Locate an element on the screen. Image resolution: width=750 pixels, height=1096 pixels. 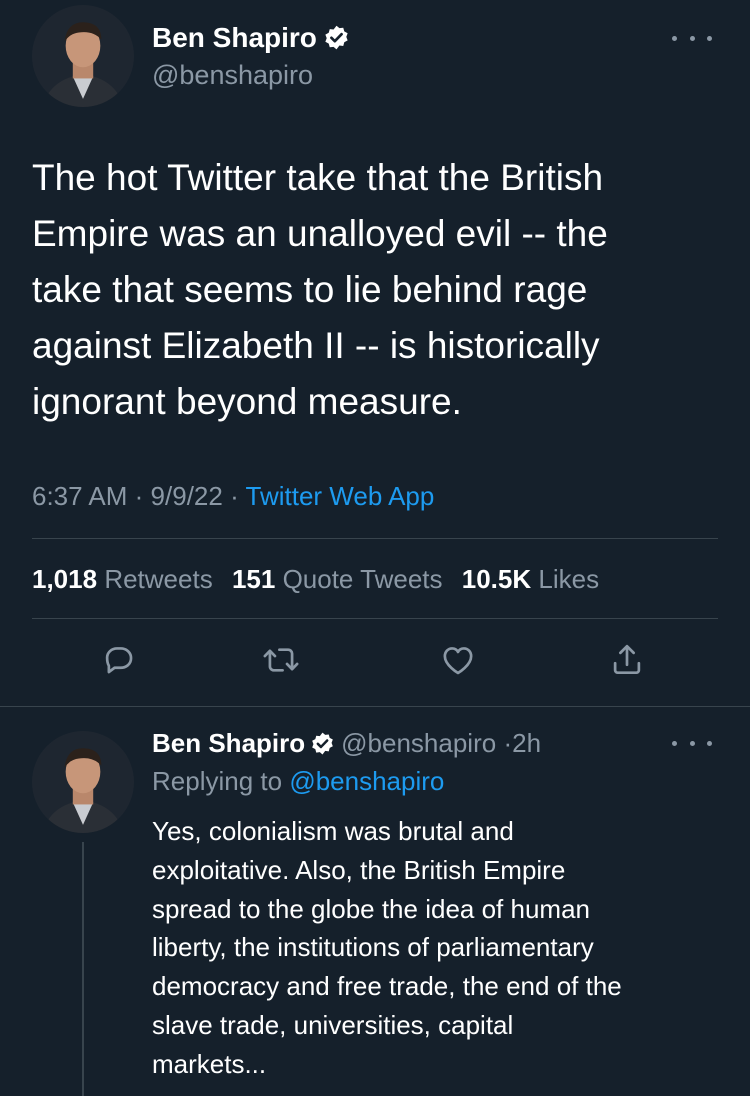
quotes-count: 151 is located at coordinates (253, 579).